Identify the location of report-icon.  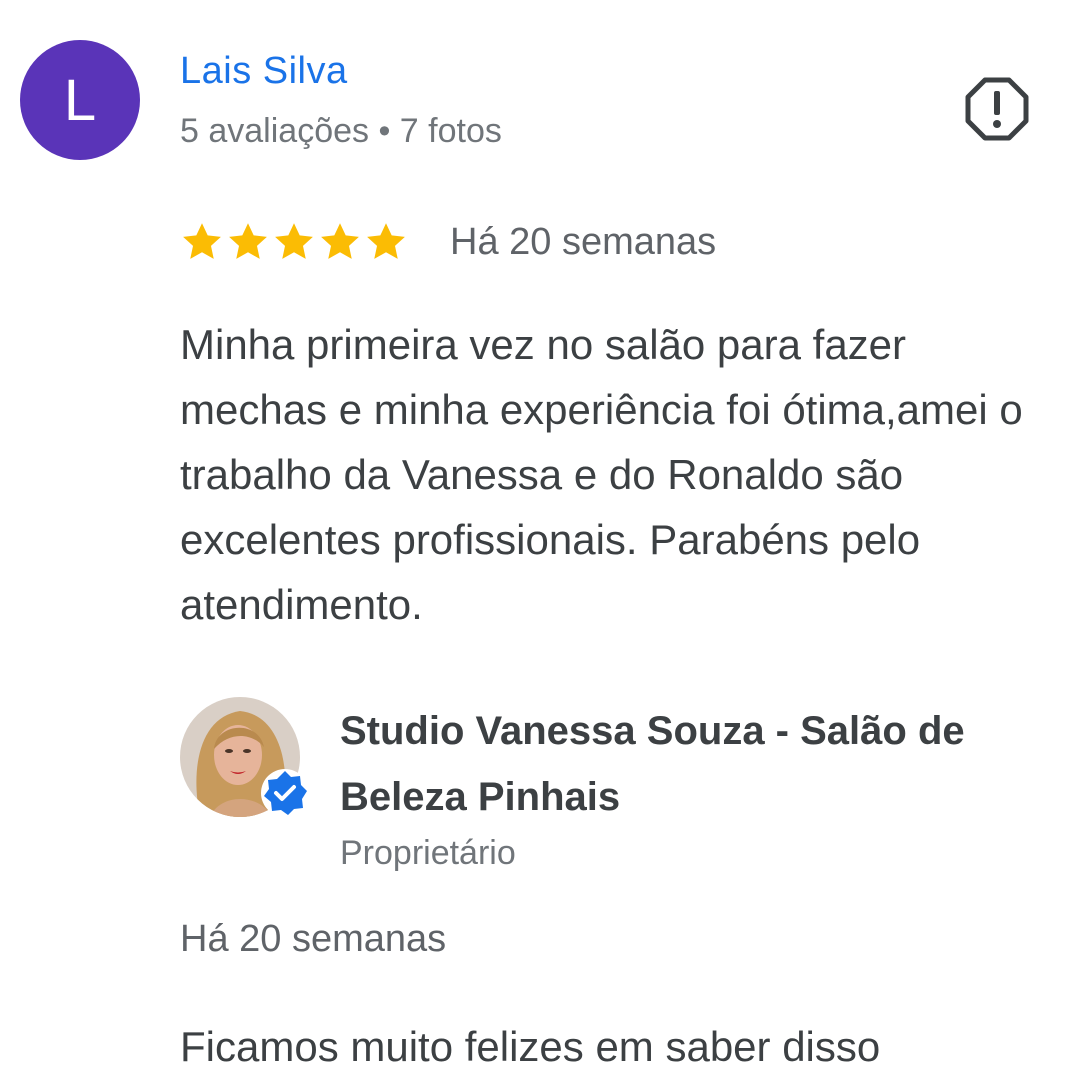
(997, 109).